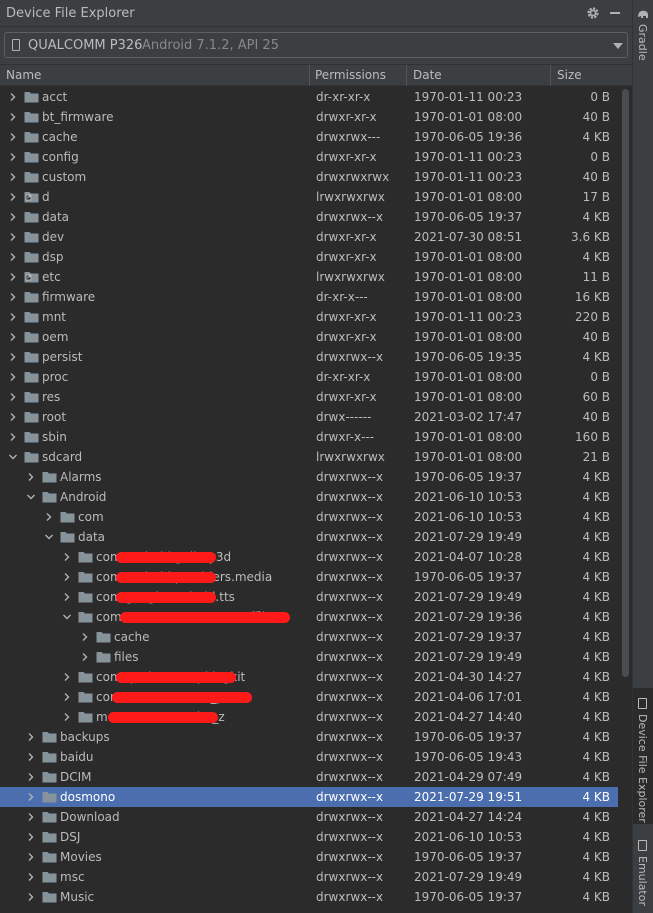 This screenshot has width=653, height=913. Describe the element at coordinates (309, 257) in the screenshot. I see `tree-row: dsp drwxr-xr-x 1970-01-01 08:00 4 KB` at that location.